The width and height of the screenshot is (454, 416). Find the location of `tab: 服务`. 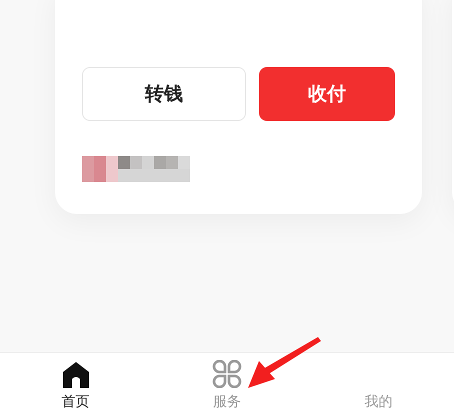

tab: 服务 is located at coordinates (227, 384).